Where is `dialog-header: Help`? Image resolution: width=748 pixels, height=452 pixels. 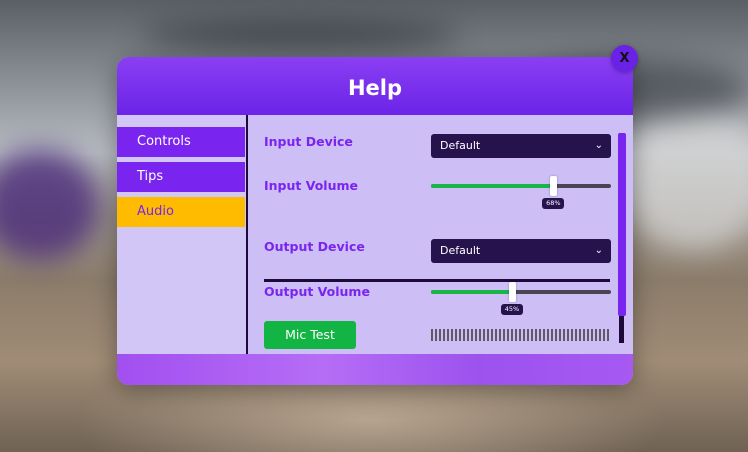 dialog-header: Help is located at coordinates (375, 86).